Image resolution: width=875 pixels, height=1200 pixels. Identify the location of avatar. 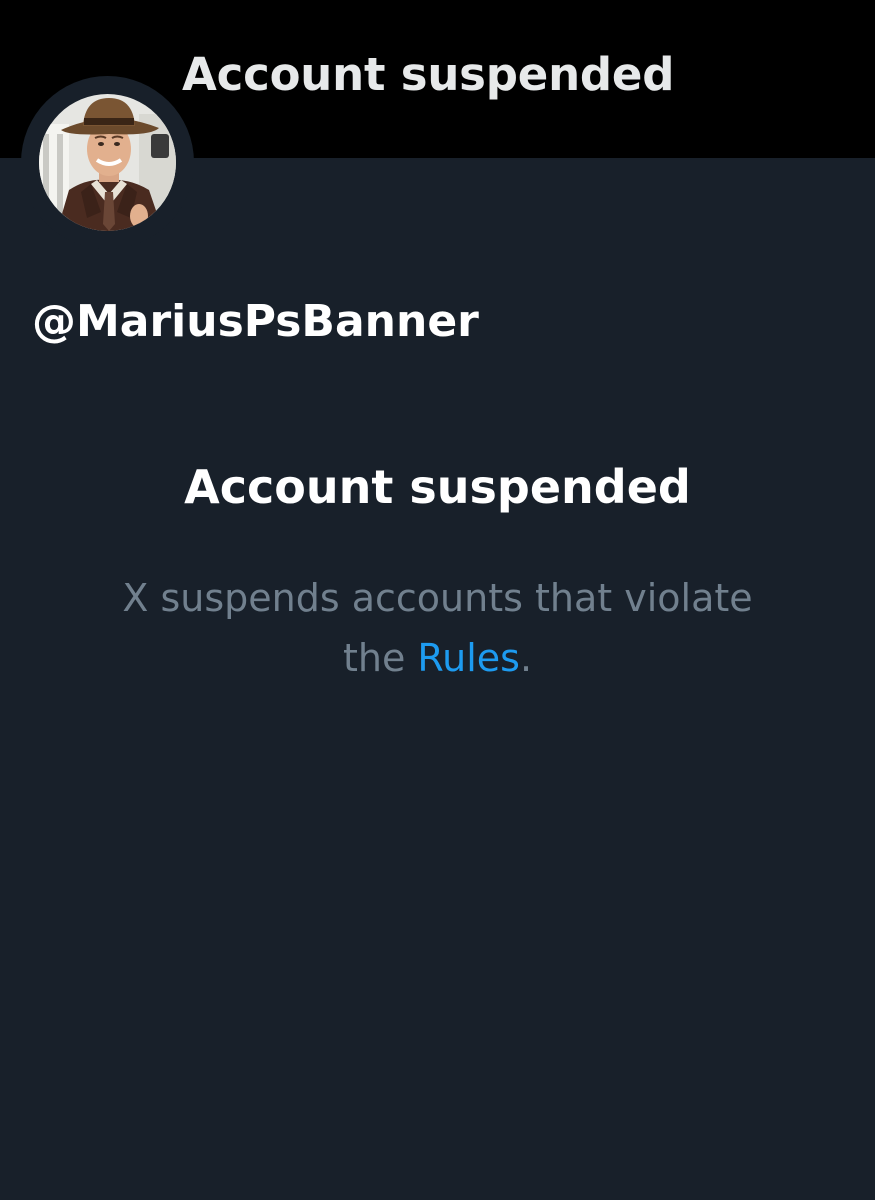
(107, 162).